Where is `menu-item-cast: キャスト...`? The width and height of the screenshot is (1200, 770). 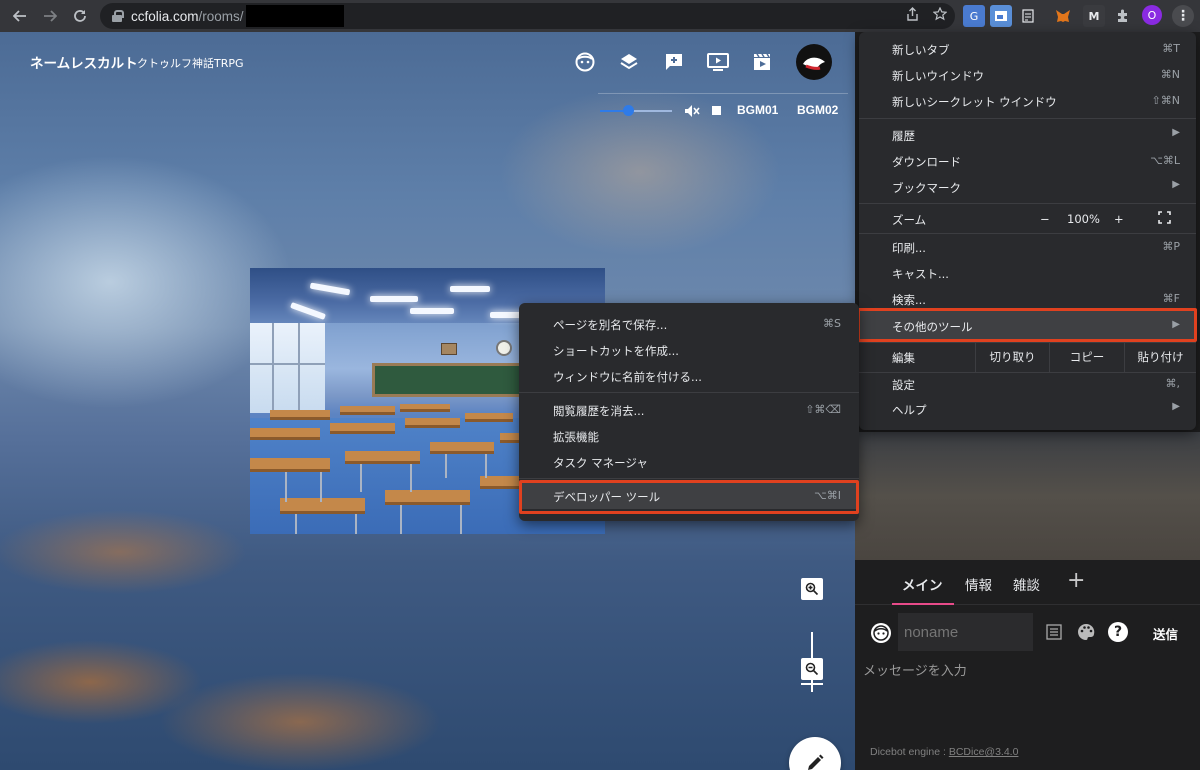 menu-item-cast: キャスト... is located at coordinates (1027, 273).